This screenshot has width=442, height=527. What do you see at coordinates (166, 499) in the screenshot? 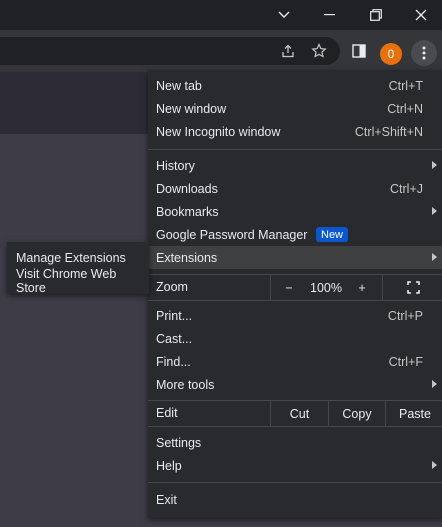
I see `menu-item-label: Exit` at bounding box center [166, 499].